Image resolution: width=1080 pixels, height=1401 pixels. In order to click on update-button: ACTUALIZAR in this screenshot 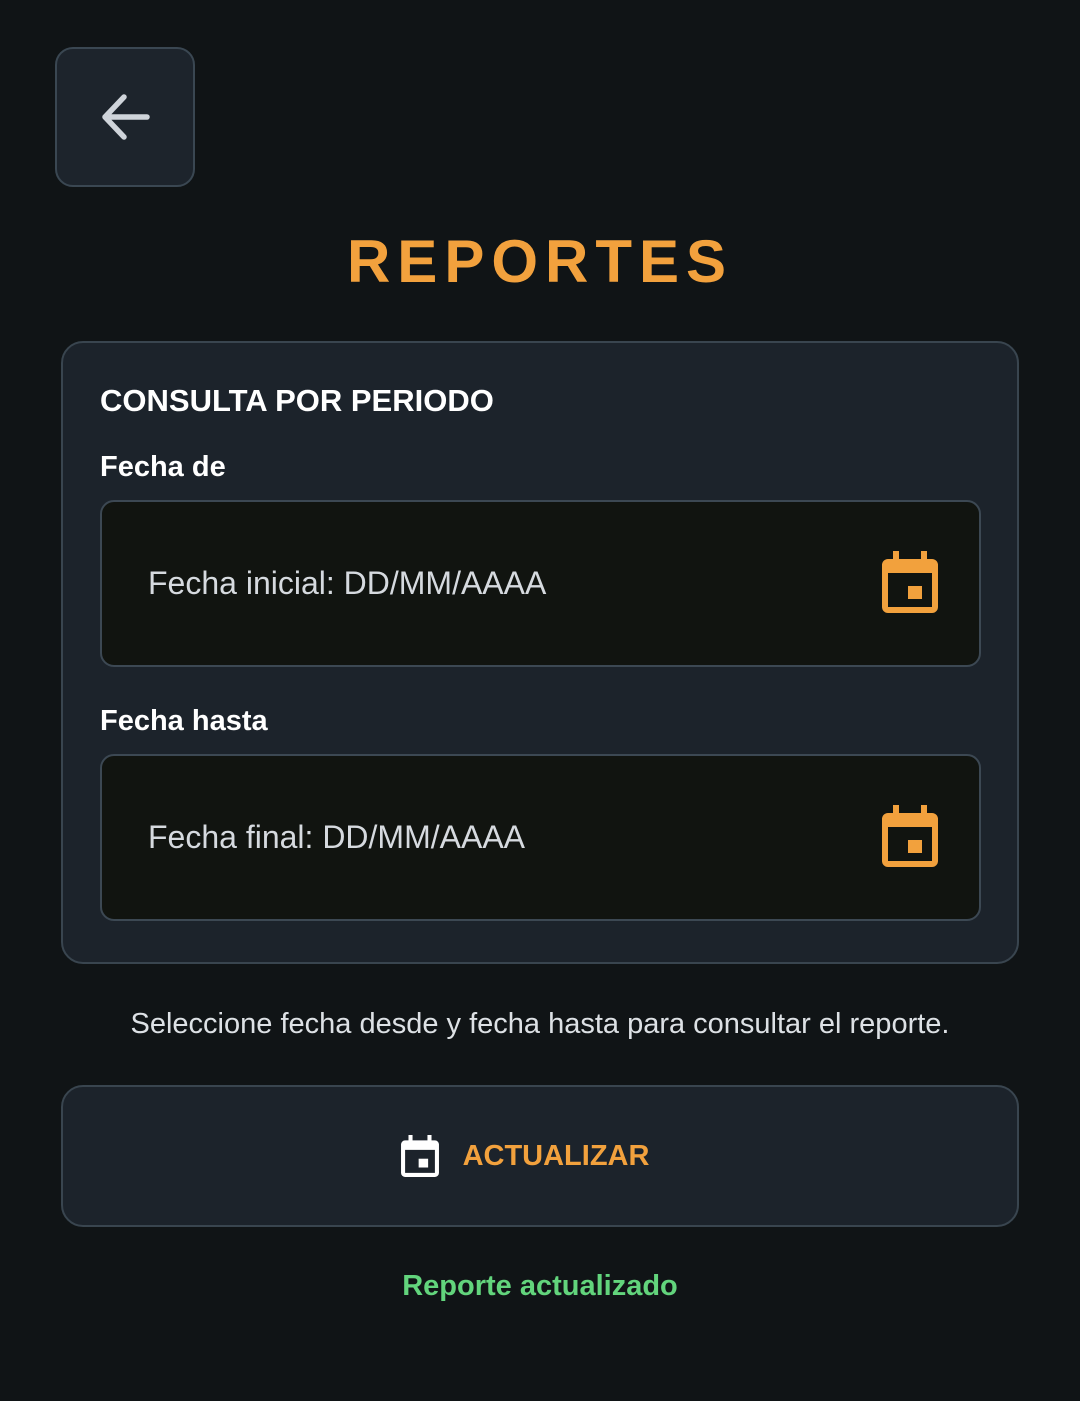, I will do `click(540, 1156)`.